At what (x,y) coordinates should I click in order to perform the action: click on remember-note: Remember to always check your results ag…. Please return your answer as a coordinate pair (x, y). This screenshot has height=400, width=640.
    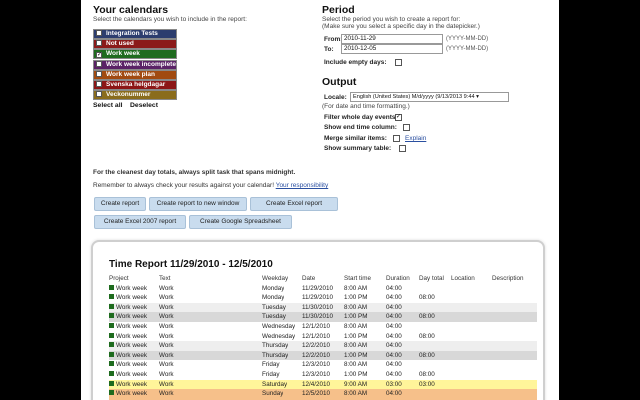
    Looking at the image, I should click on (210, 185).